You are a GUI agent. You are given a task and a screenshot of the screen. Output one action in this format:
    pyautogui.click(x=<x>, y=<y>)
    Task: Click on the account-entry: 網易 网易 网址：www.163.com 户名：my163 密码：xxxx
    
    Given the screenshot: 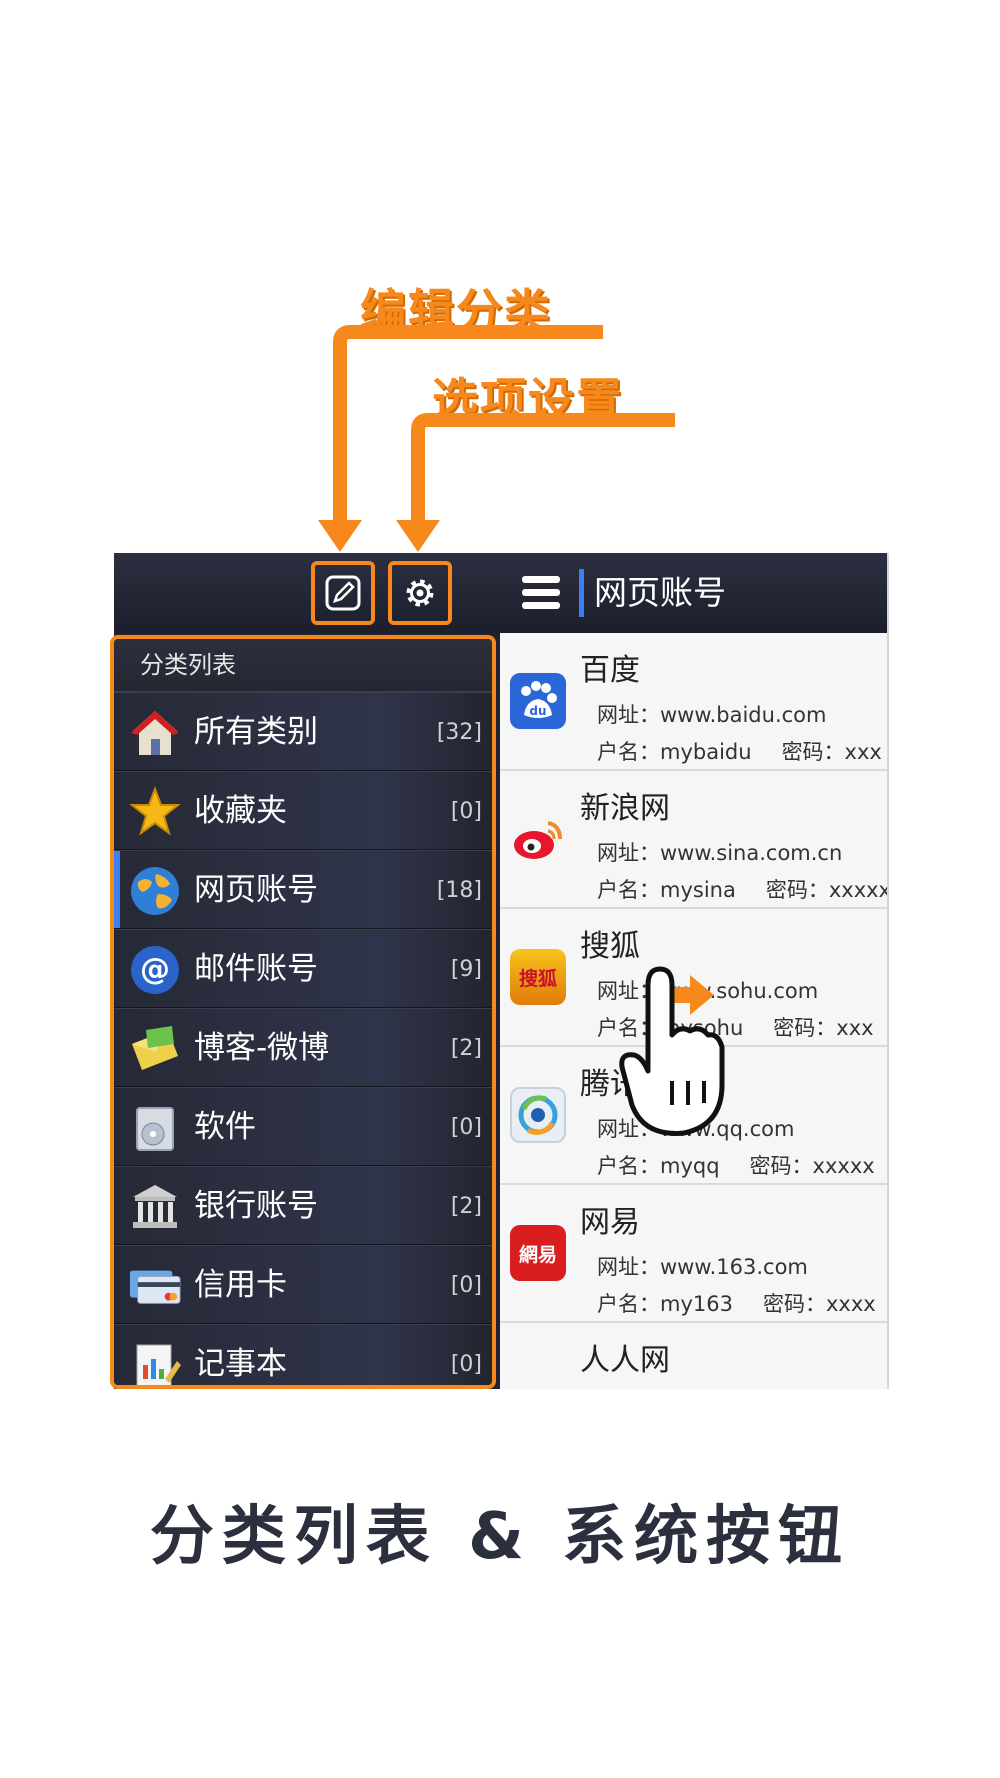 What is the action you would take?
    pyautogui.click(x=693, y=1254)
    